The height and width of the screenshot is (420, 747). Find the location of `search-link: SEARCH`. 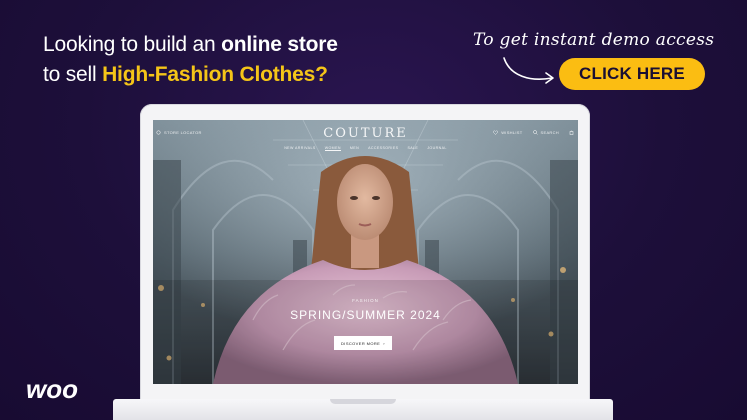

search-link: SEARCH is located at coordinates (545, 132).